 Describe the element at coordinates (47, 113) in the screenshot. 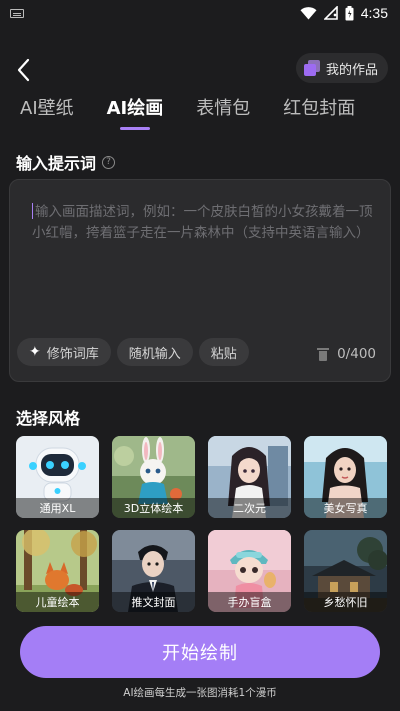

I see `tab-ai-wallpaper: AI壁纸` at that location.